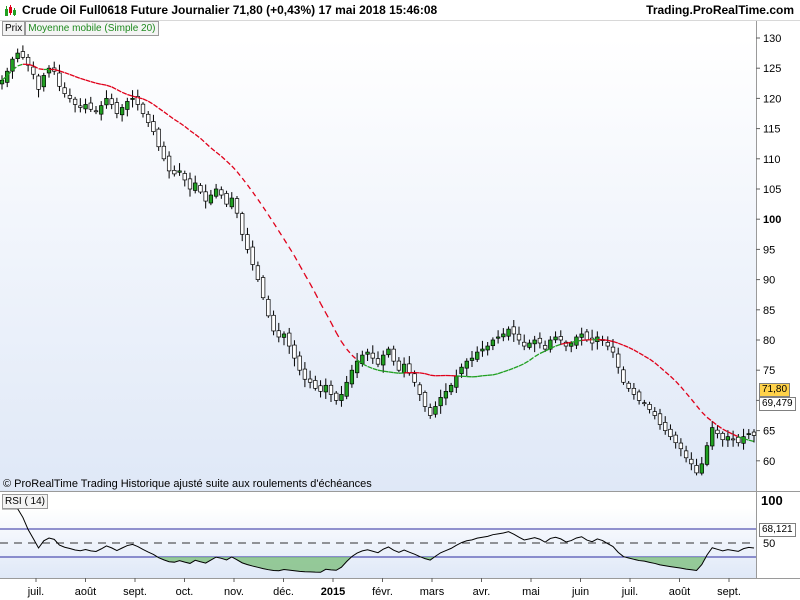  What do you see at coordinates (769, 311) in the screenshot?
I see `price-tick-label: 85` at bounding box center [769, 311].